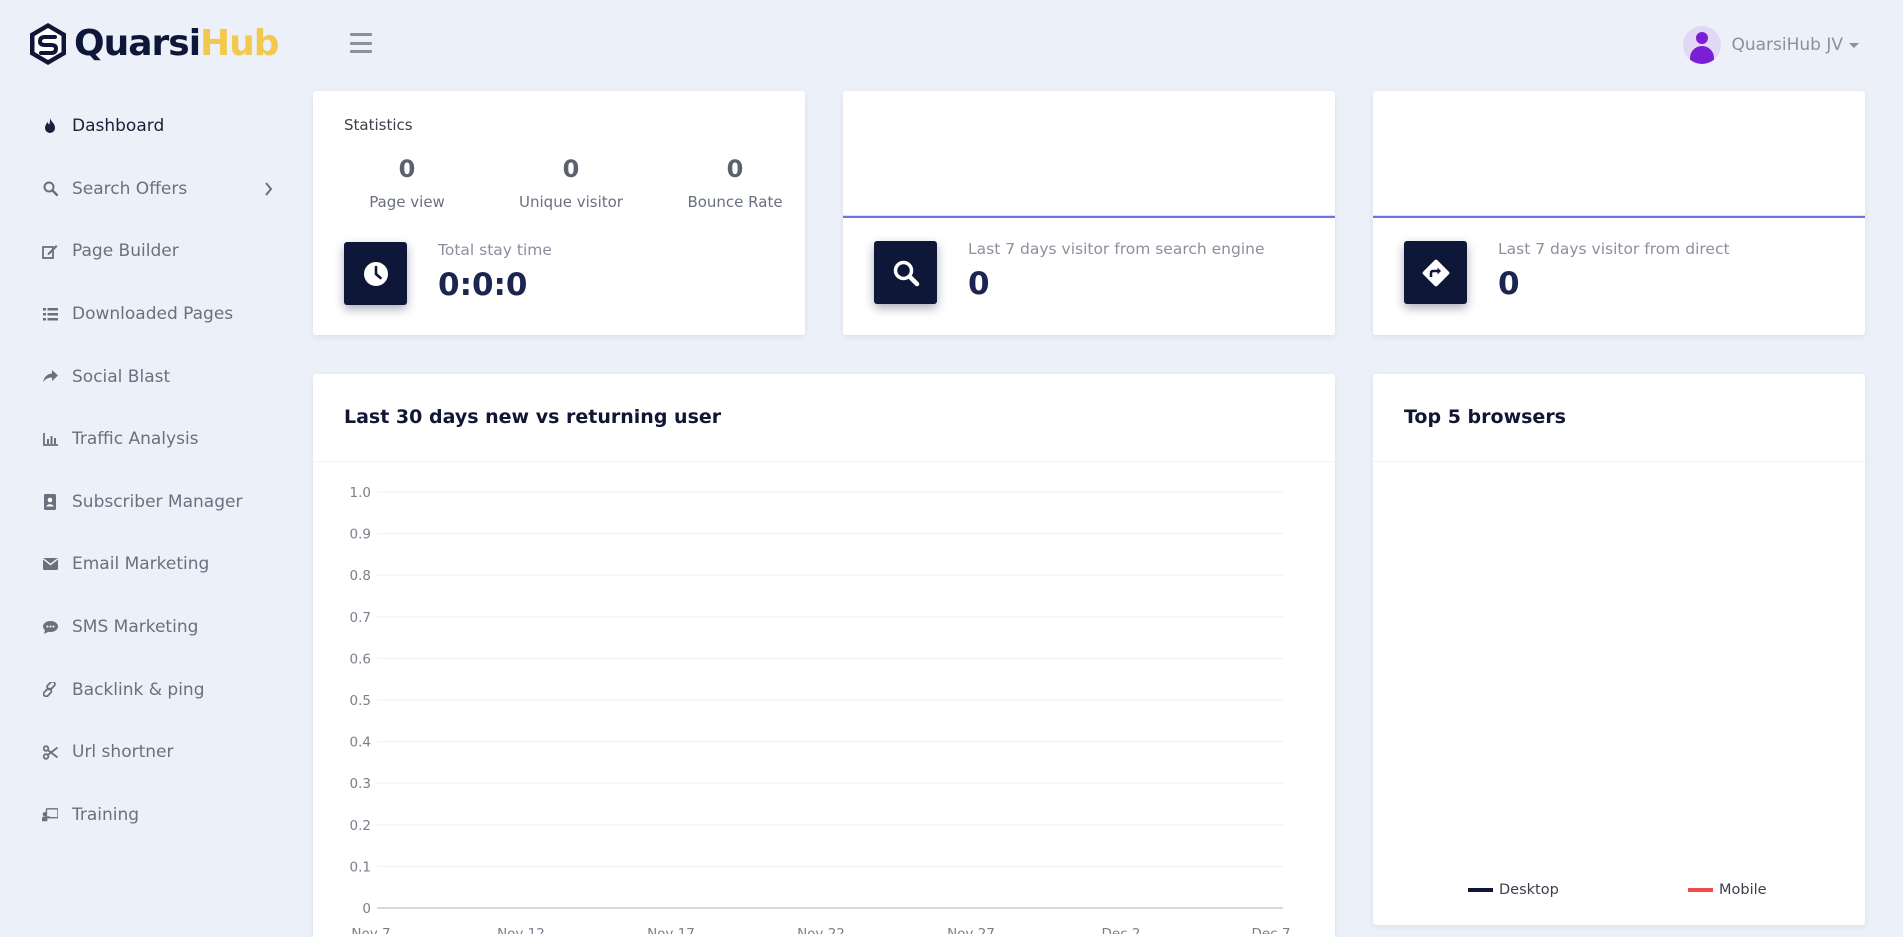 The width and height of the screenshot is (1903, 937). What do you see at coordinates (1509, 284) in the screenshot?
I see `direct-value: 0` at bounding box center [1509, 284].